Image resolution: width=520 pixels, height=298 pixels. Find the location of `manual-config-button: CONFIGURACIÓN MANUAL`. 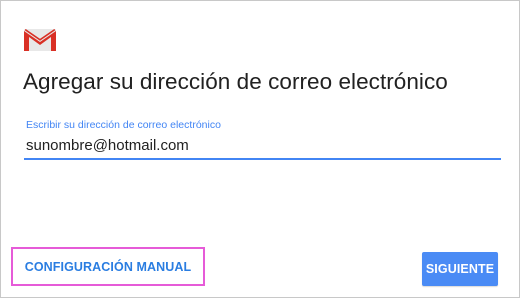

manual-config-button: CONFIGURACIÓN MANUAL is located at coordinates (108, 266).